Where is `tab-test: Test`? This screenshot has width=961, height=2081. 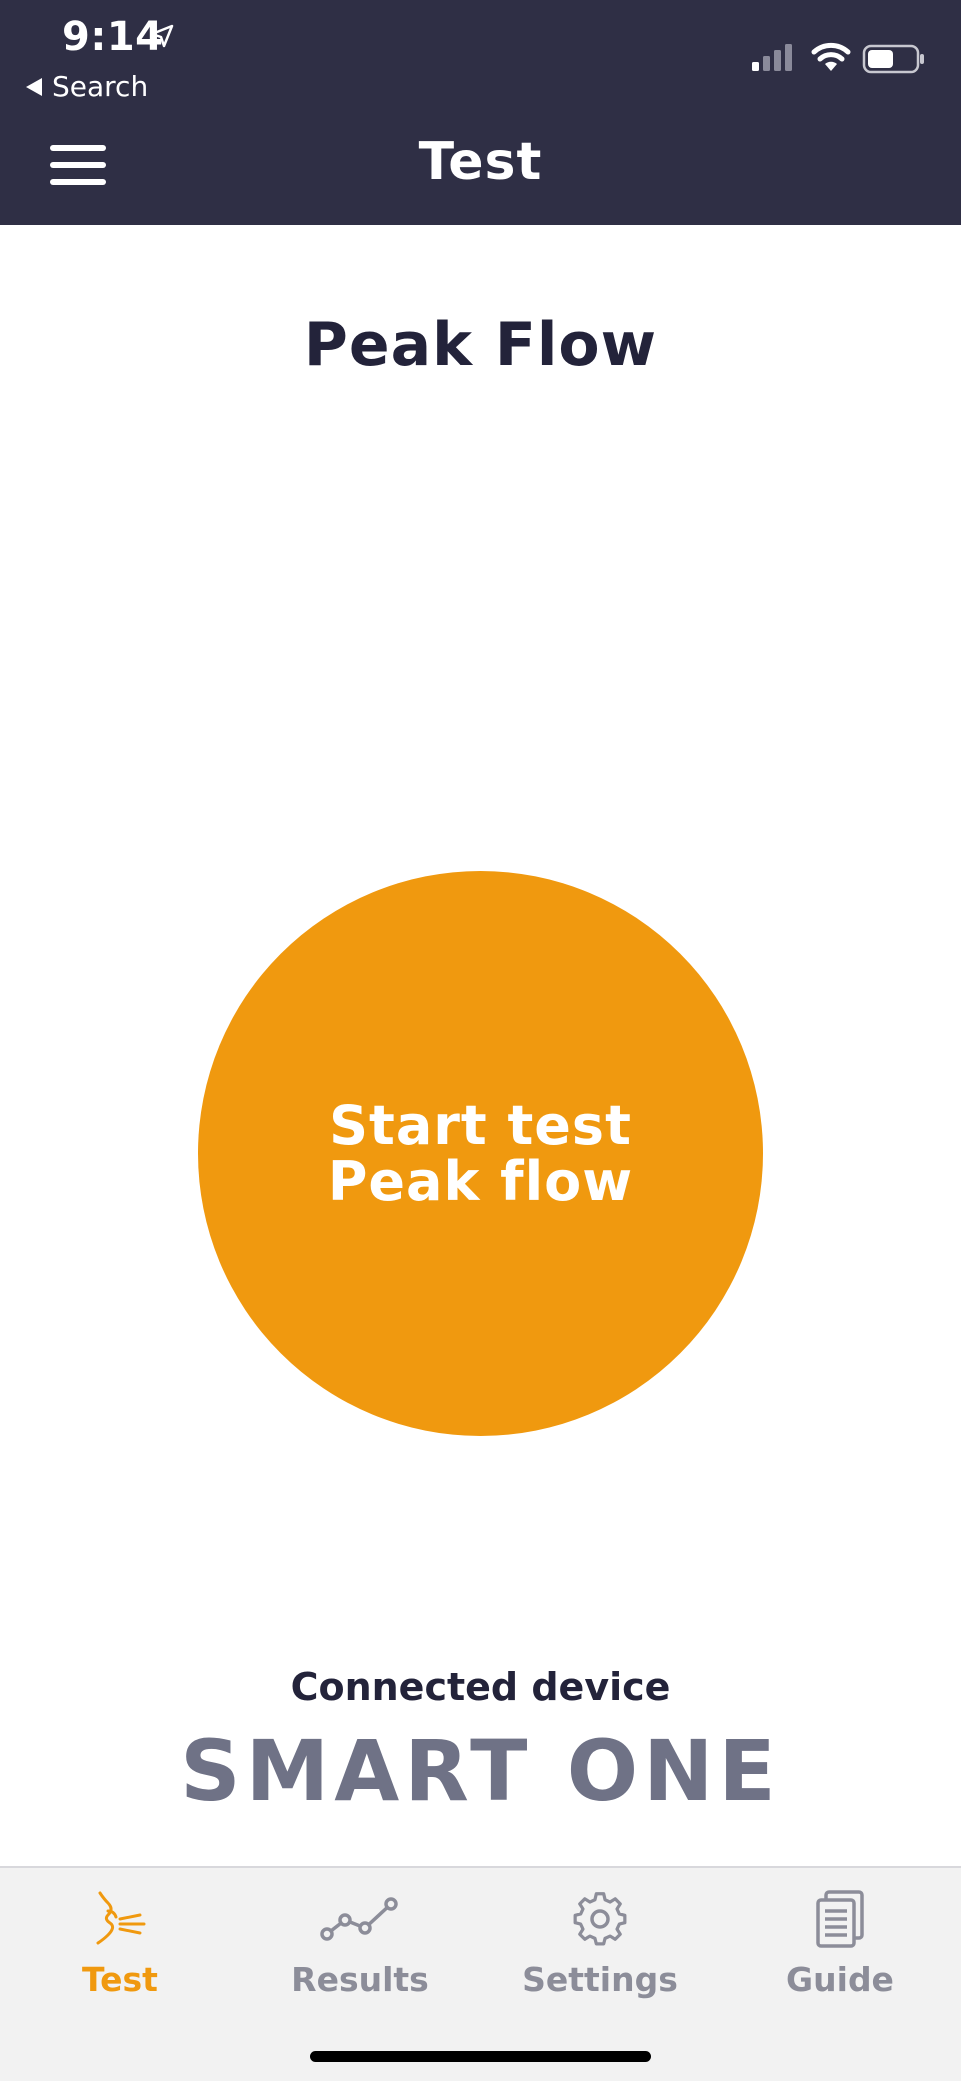
tab-test: Test is located at coordinates (120, 1943).